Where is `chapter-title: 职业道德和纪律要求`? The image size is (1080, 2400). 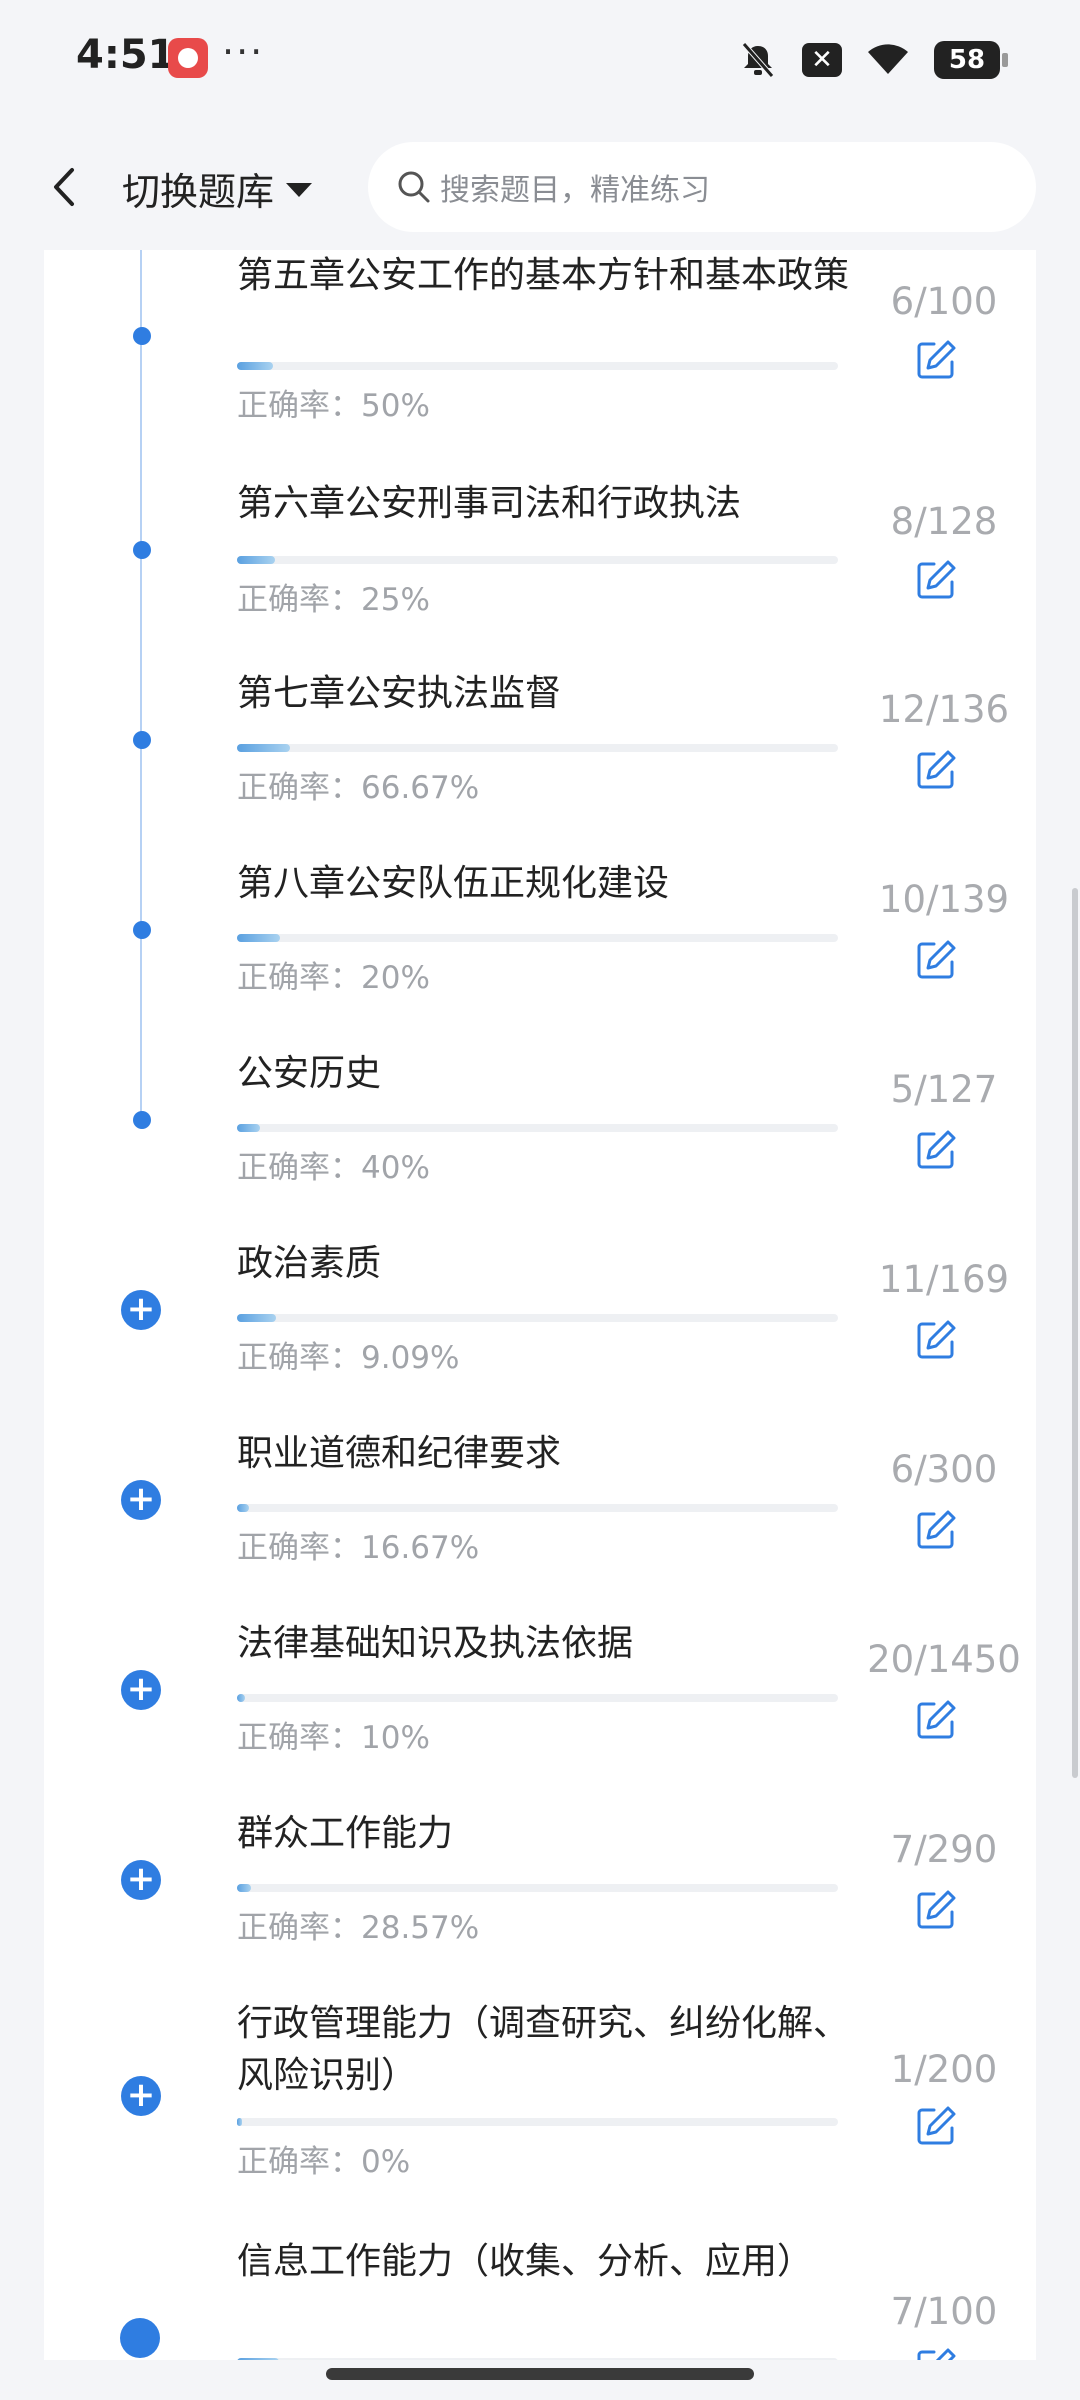
chapter-title: 职业道德和纪律要求 is located at coordinates (399, 1453).